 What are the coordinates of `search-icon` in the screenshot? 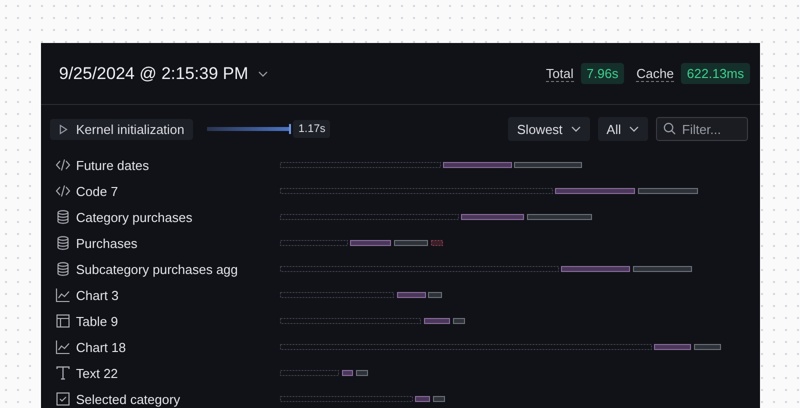 It's located at (669, 128).